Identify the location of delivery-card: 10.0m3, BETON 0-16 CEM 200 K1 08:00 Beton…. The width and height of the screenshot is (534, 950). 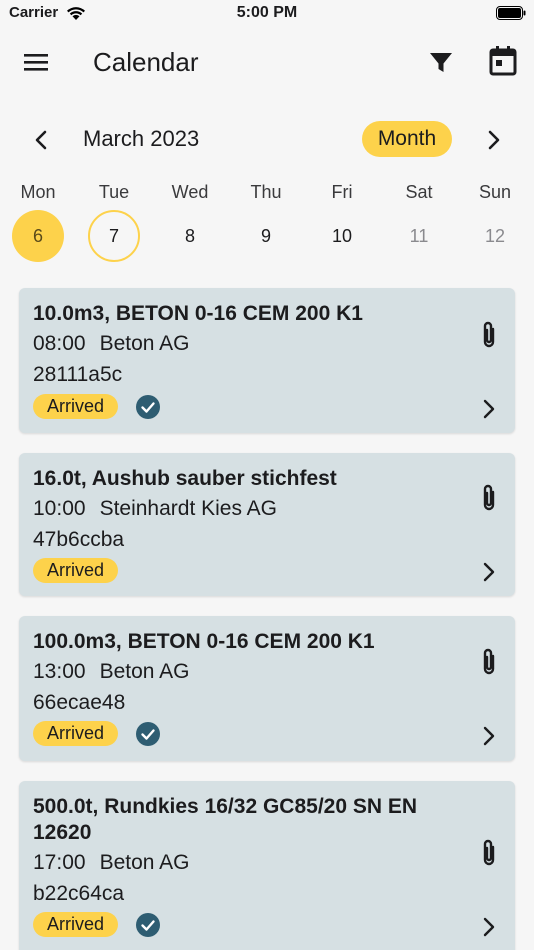
(267, 360).